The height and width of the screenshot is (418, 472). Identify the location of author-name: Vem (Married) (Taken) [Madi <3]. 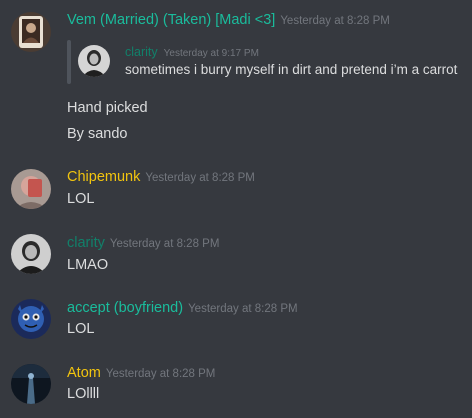
(171, 20).